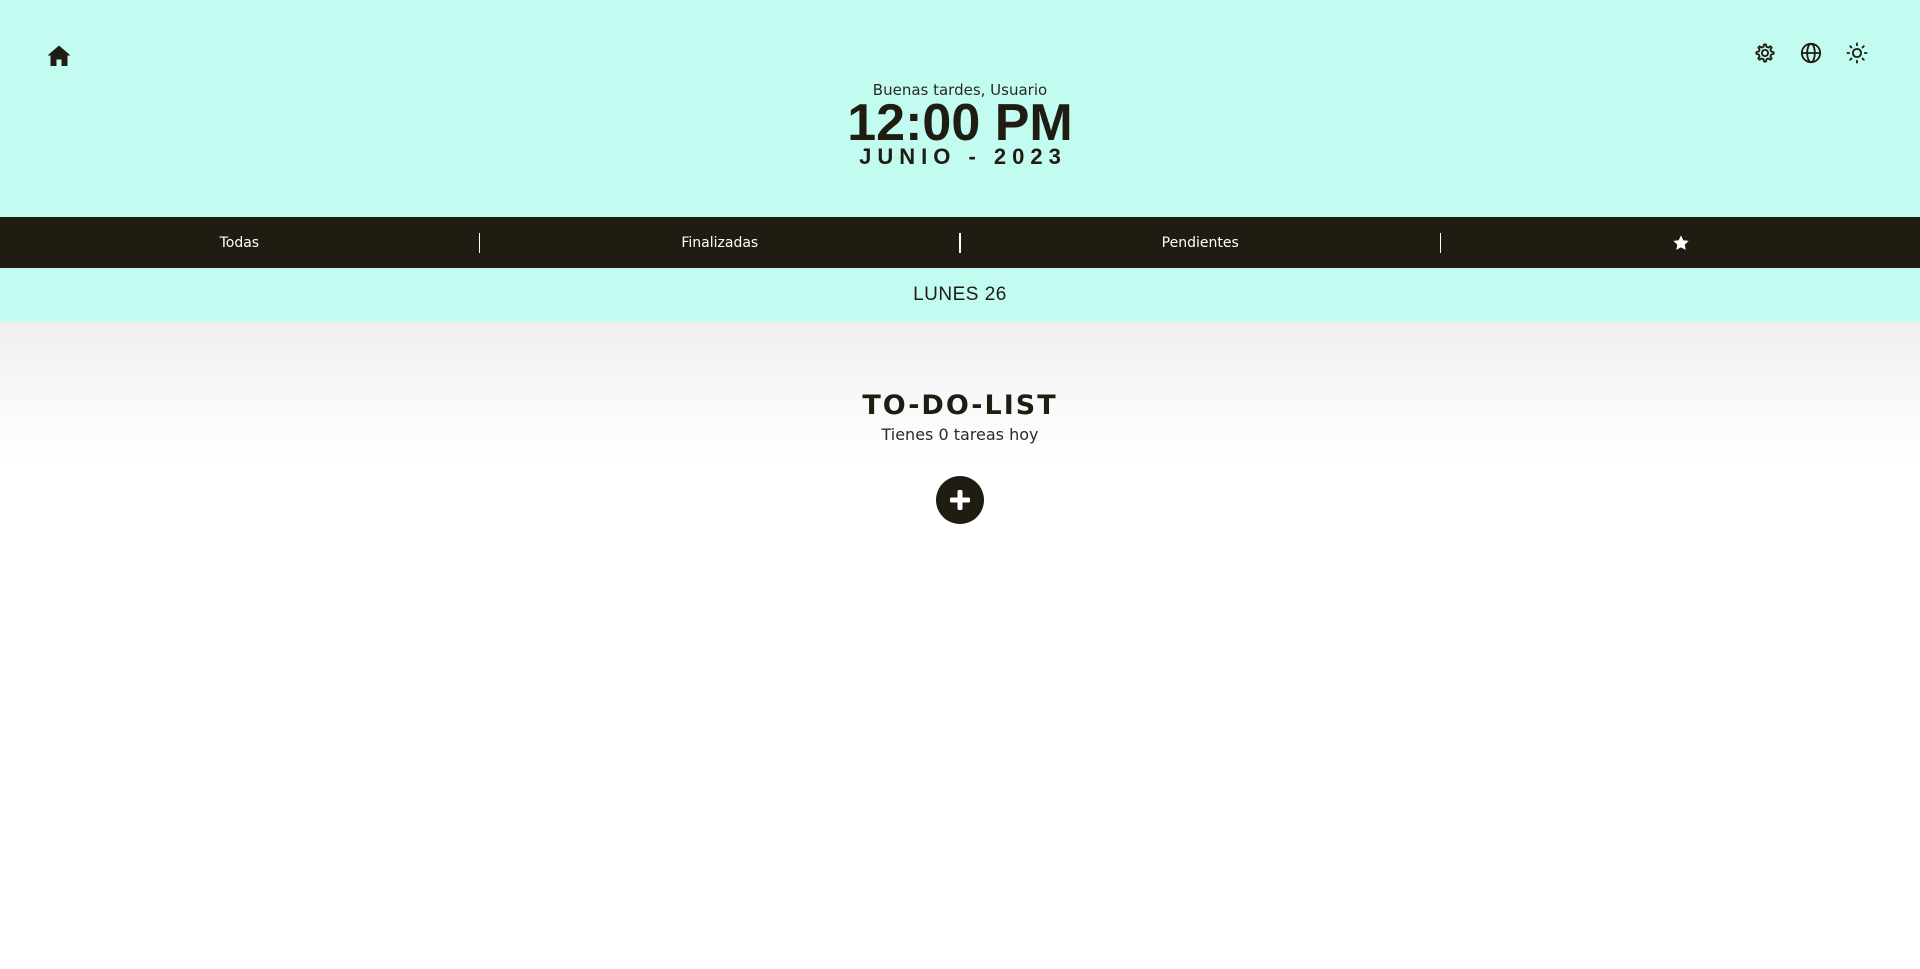 This screenshot has width=1920, height=969. I want to click on settings-button, so click(1765, 53).